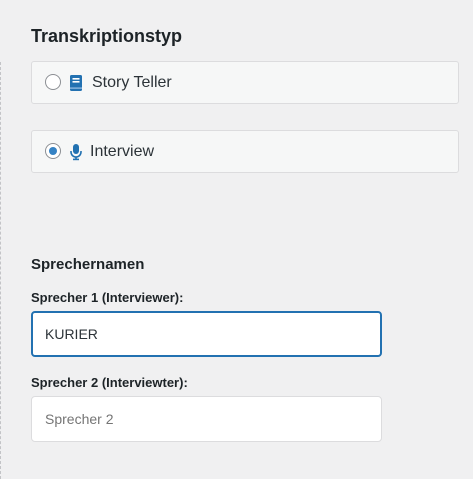 Image resolution: width=473 pixels, height=479 pixels. What do you see at coordinates (245, 82) in the screenshot?
I see `option-story-teller: Story Teller` at bounding box center [245, 82].